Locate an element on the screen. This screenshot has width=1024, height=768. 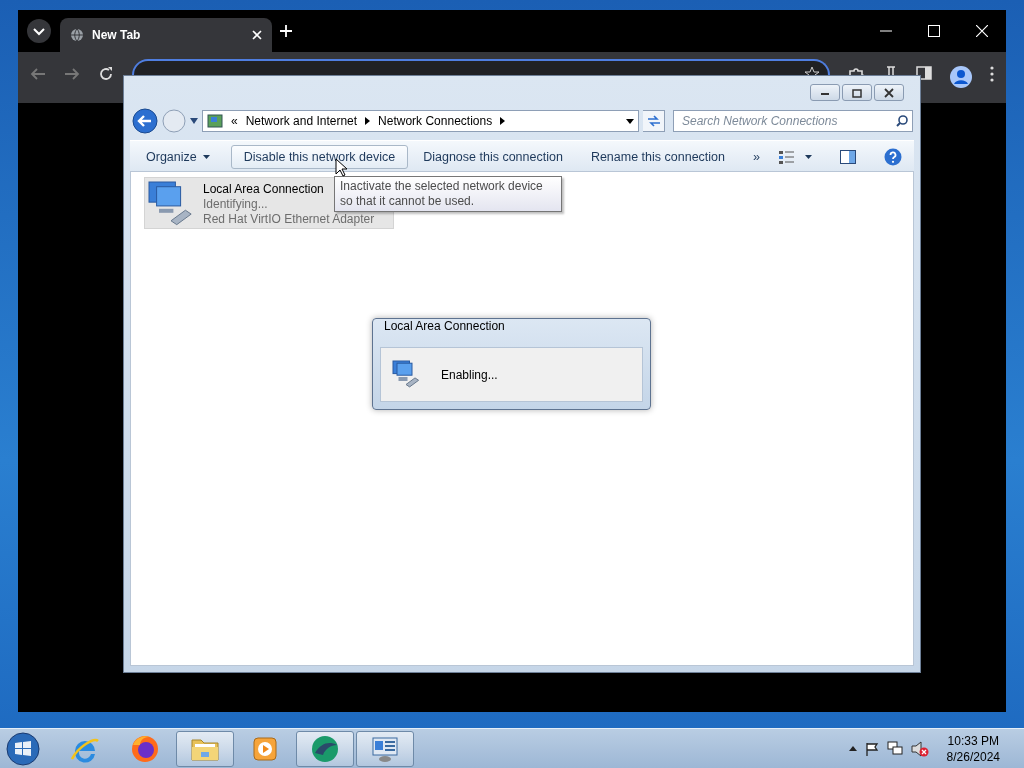
views-icon is located at coordinates (787, 157).